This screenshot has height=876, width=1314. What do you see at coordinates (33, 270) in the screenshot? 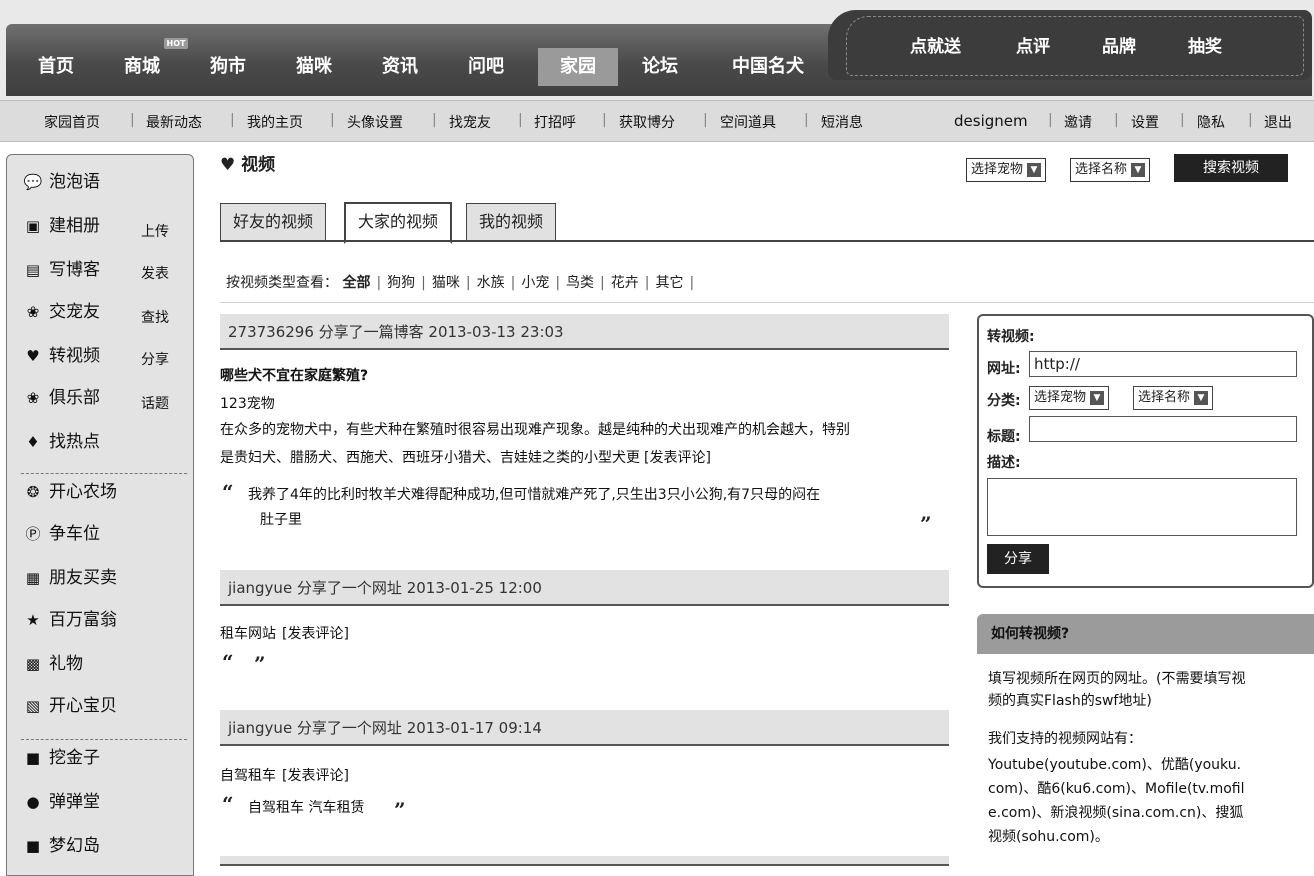
I see `blog-icon: ▤` at bounding box center [33, 270].